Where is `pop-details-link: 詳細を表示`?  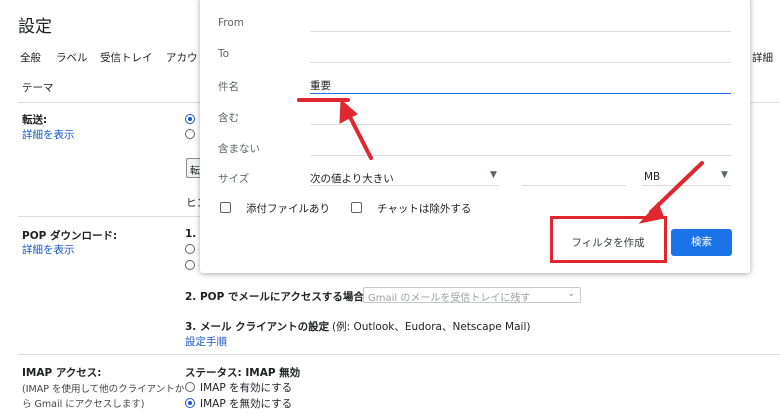 pop-details-link: 詳細を表示 is located at coordinates (48, 249).